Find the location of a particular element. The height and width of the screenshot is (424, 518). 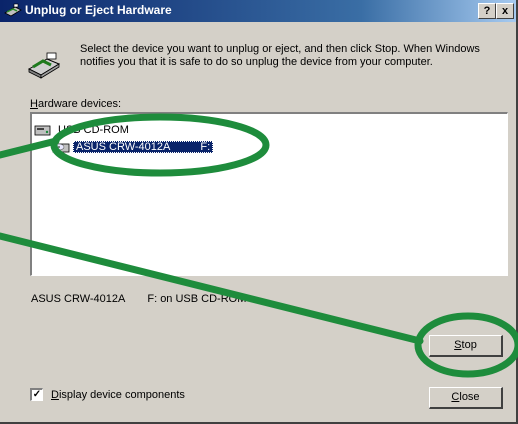

hardware-label-hotkey: H is located at coordinates (34, 104).